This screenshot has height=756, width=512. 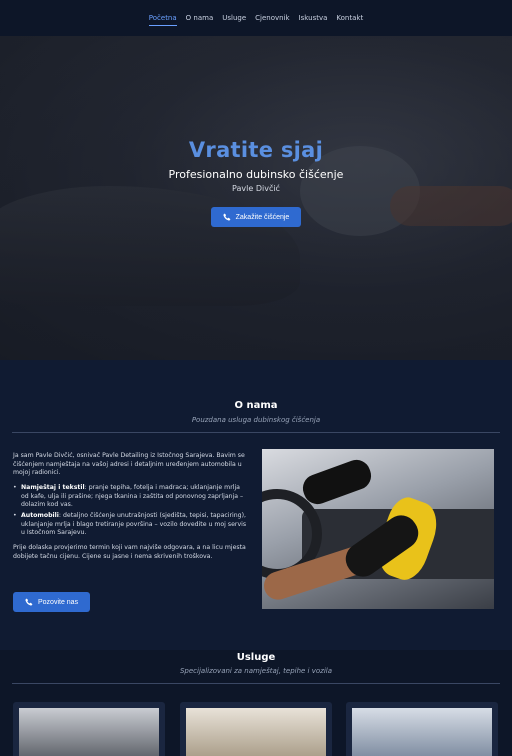 I want to click on about-subtitle: Pouzdana usluga dubinskog čišćenja, so click(x=256, y=420).